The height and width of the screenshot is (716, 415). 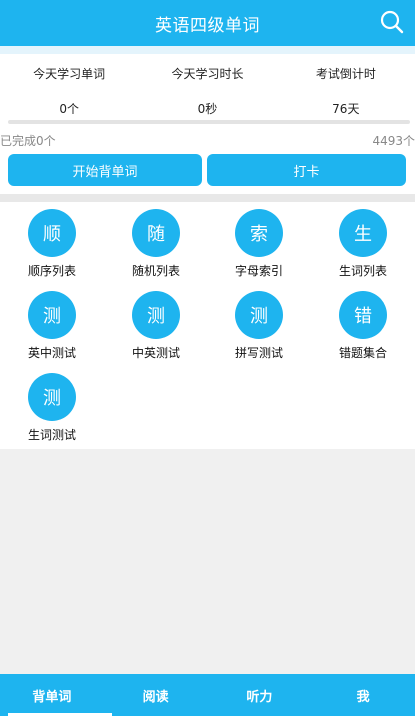 I want to click on menu-item-label: 顺序列表, so click(x=51, y=271).